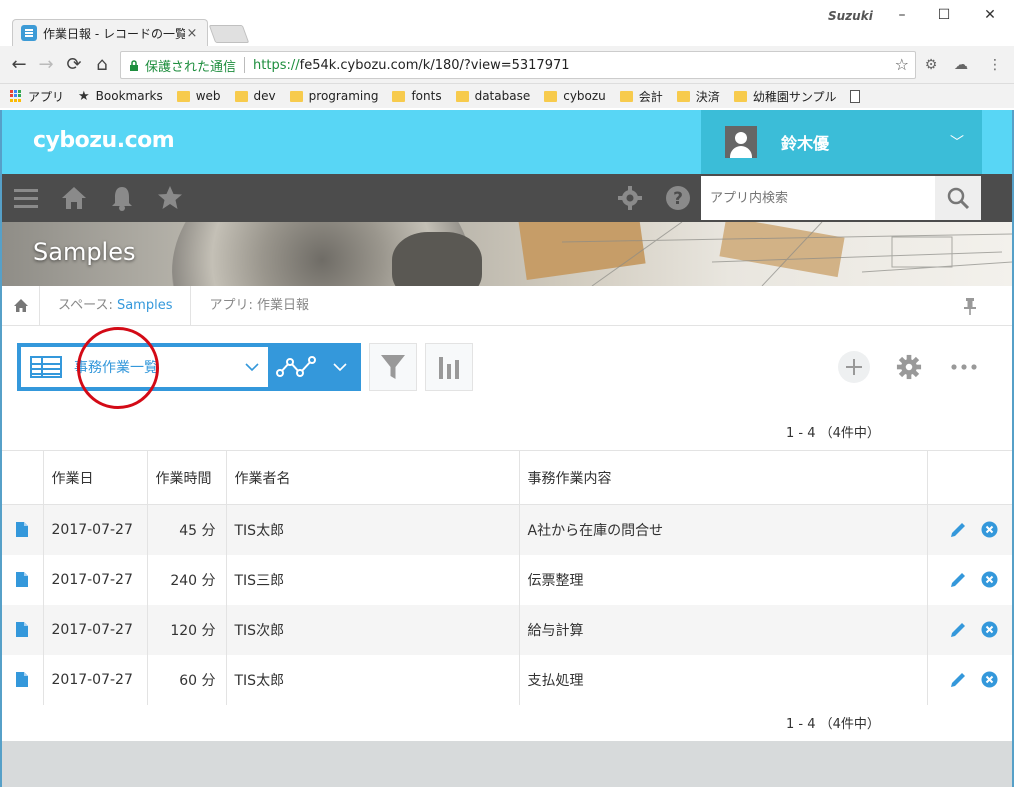 The height and width of the screenshot is (787, 1014). I want to click on breadcrumb-app: アプリ: 作業日報, so click(259, 306).